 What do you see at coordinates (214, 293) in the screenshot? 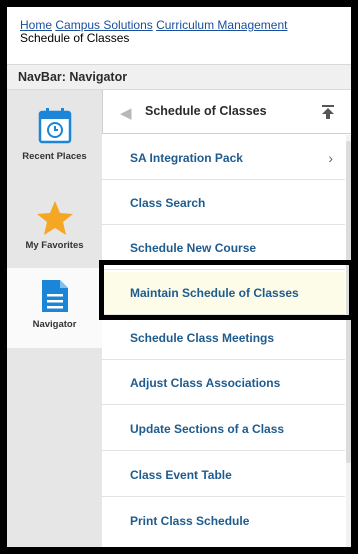
I see `menu-item-label: Maintain Schedule of Classes` at bounding box center [214, 293].